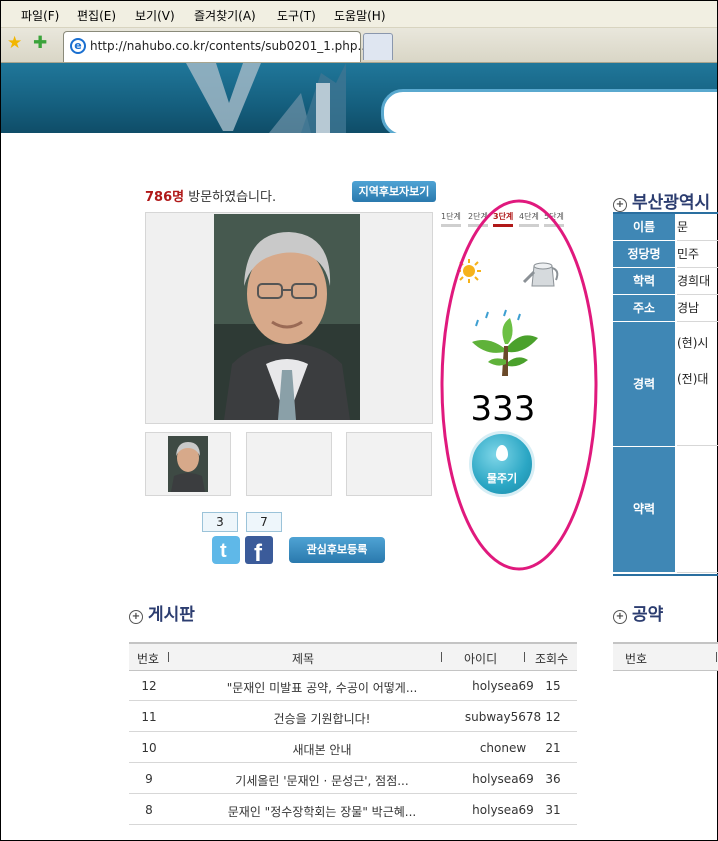 The image size is (718, 841). What do you see at coordinates (549, 111) in the screenshot?
I see `banner-search-box` at bounding box center [549, 111].